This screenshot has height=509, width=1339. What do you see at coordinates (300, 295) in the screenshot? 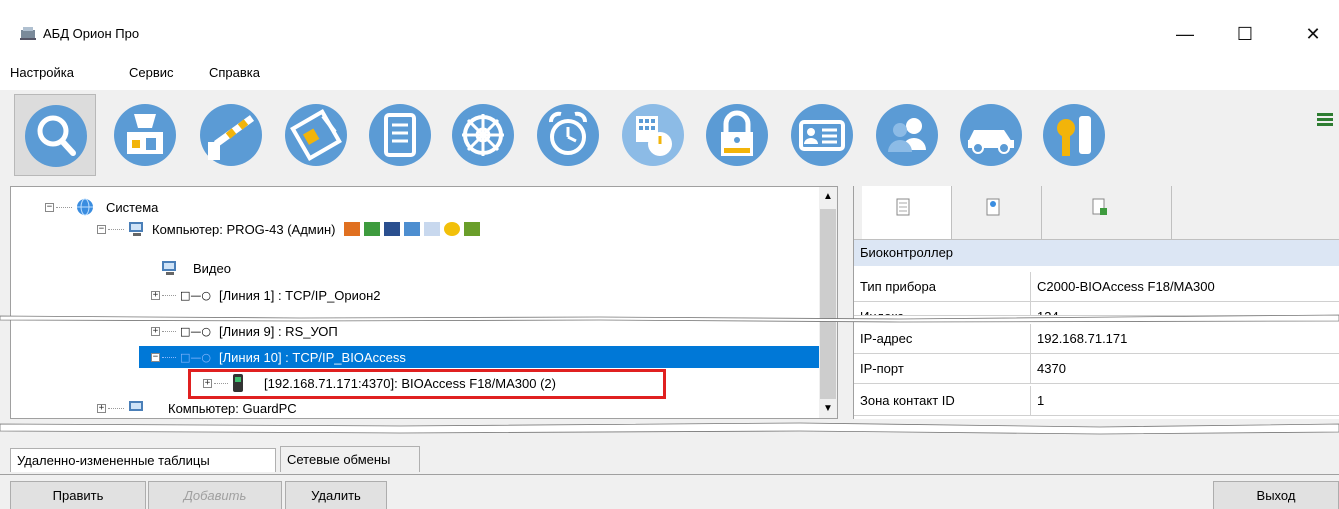
I see `tree-label: [Линия 1] : TCP/IP_Орион2` at bounding box center [300, 295].